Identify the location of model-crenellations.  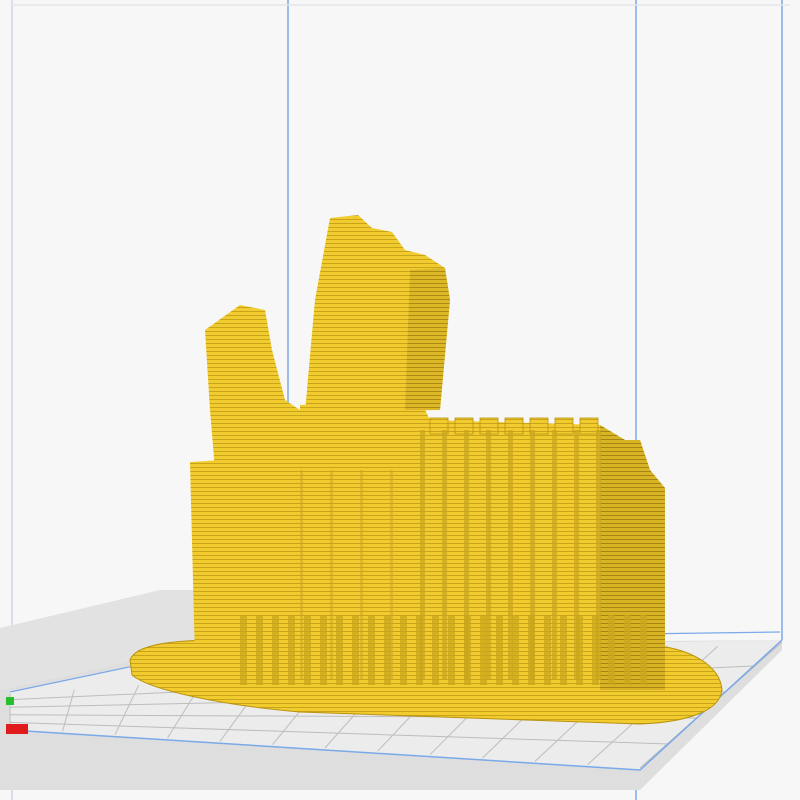
(514, 426).